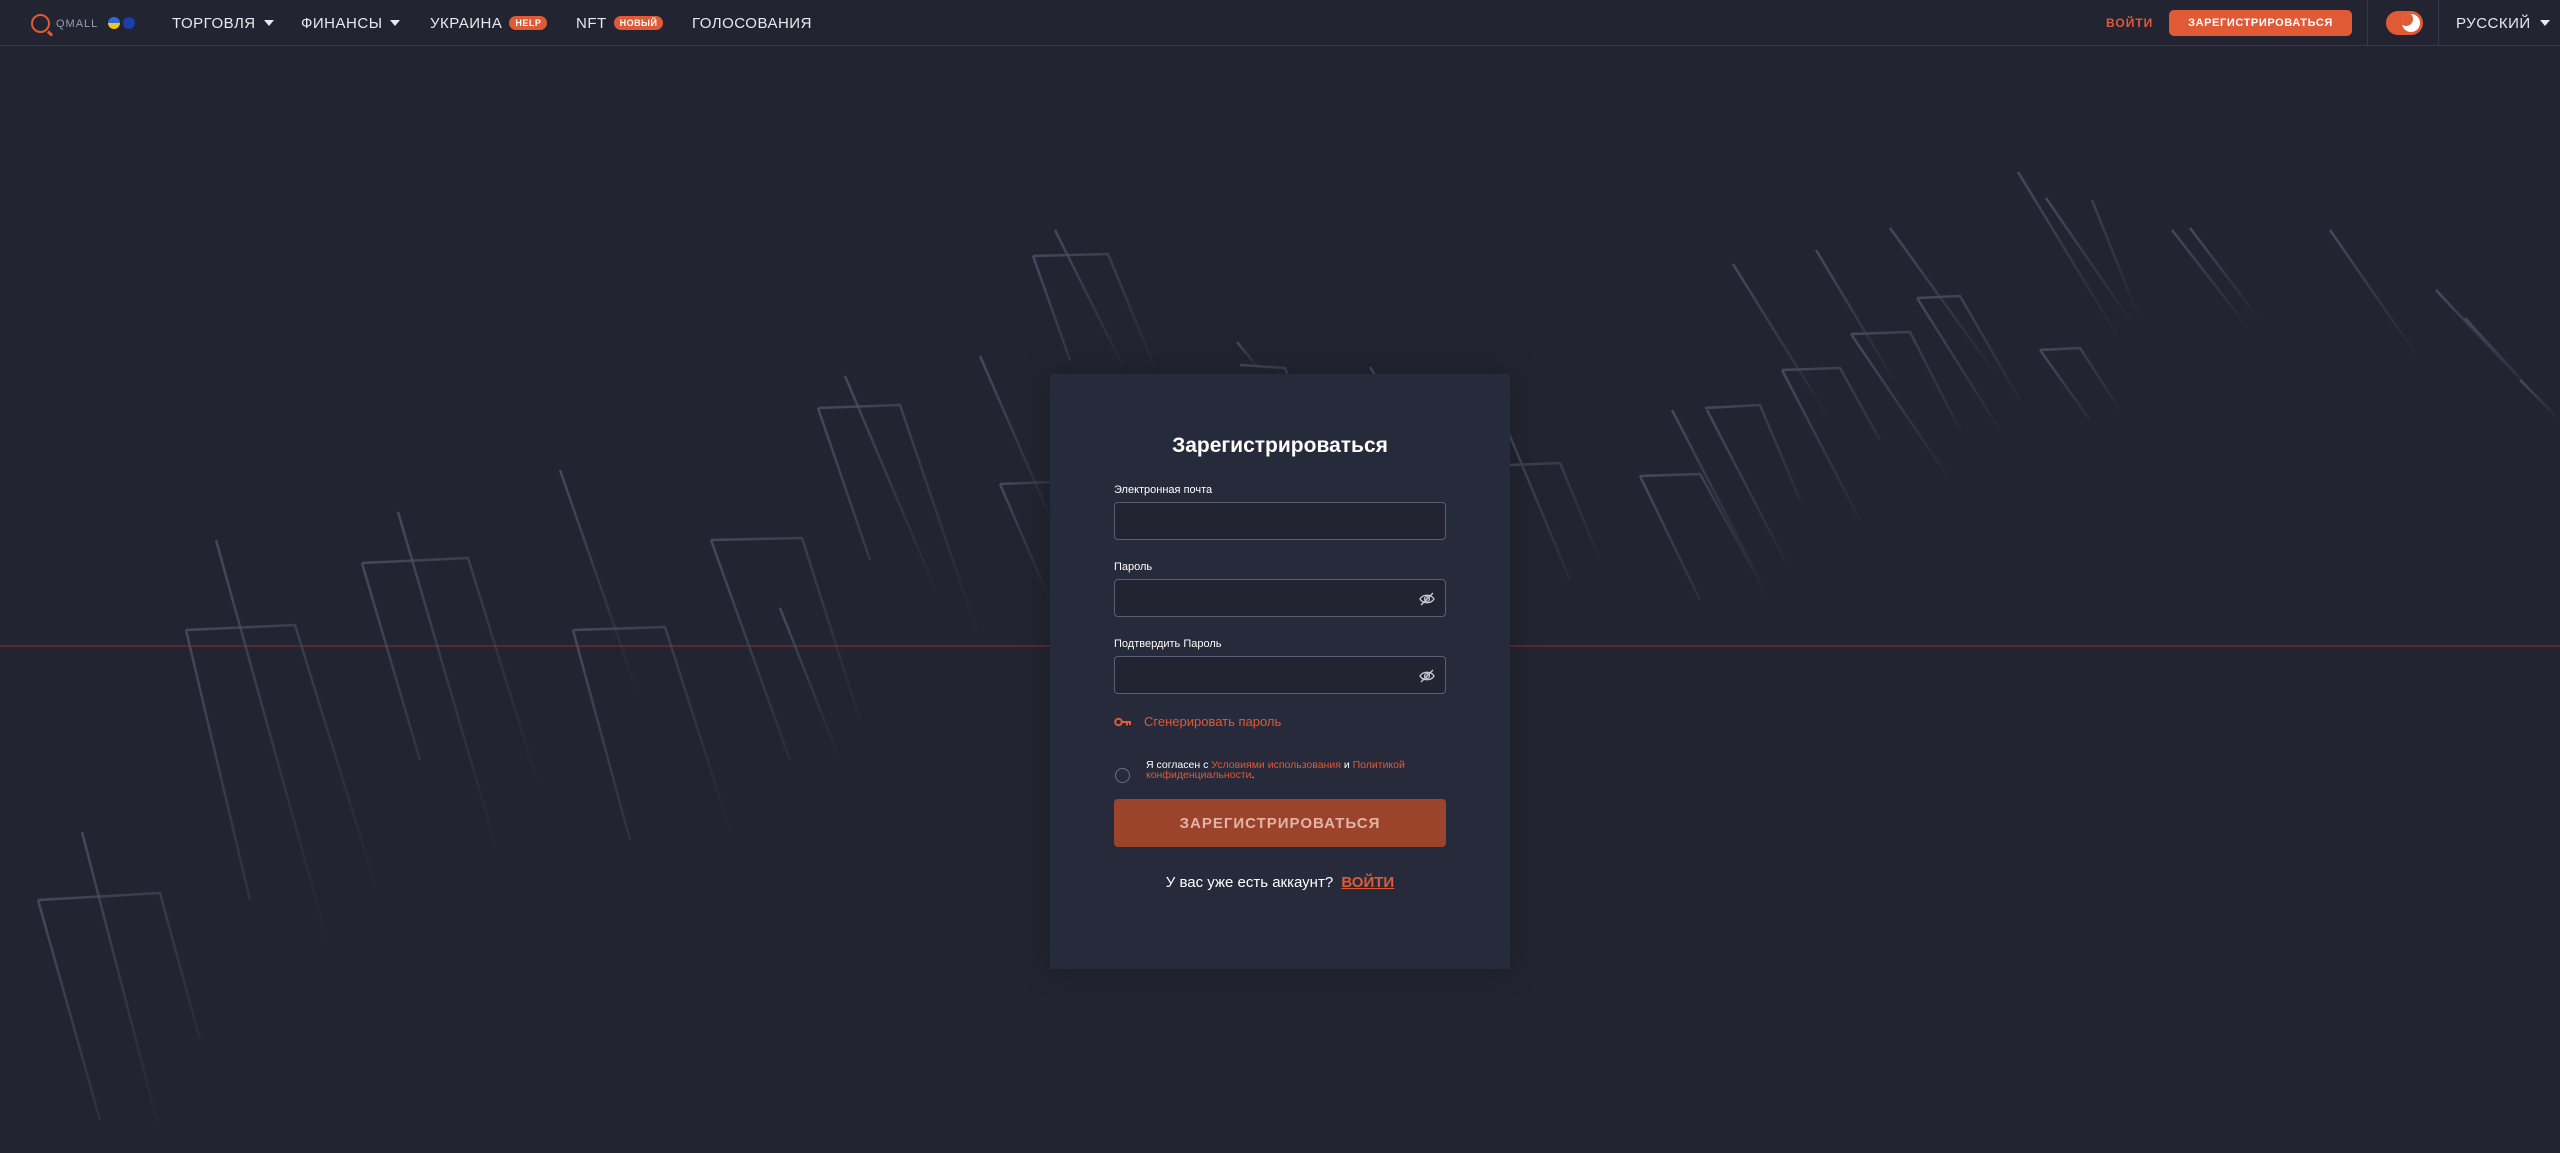 Image resolution: width=2560 pixels, height=1153 pixels. What do you see at coordinates (1280, 521) in the screenshot?
I see `email-field` at bounding box center [1280, 521].